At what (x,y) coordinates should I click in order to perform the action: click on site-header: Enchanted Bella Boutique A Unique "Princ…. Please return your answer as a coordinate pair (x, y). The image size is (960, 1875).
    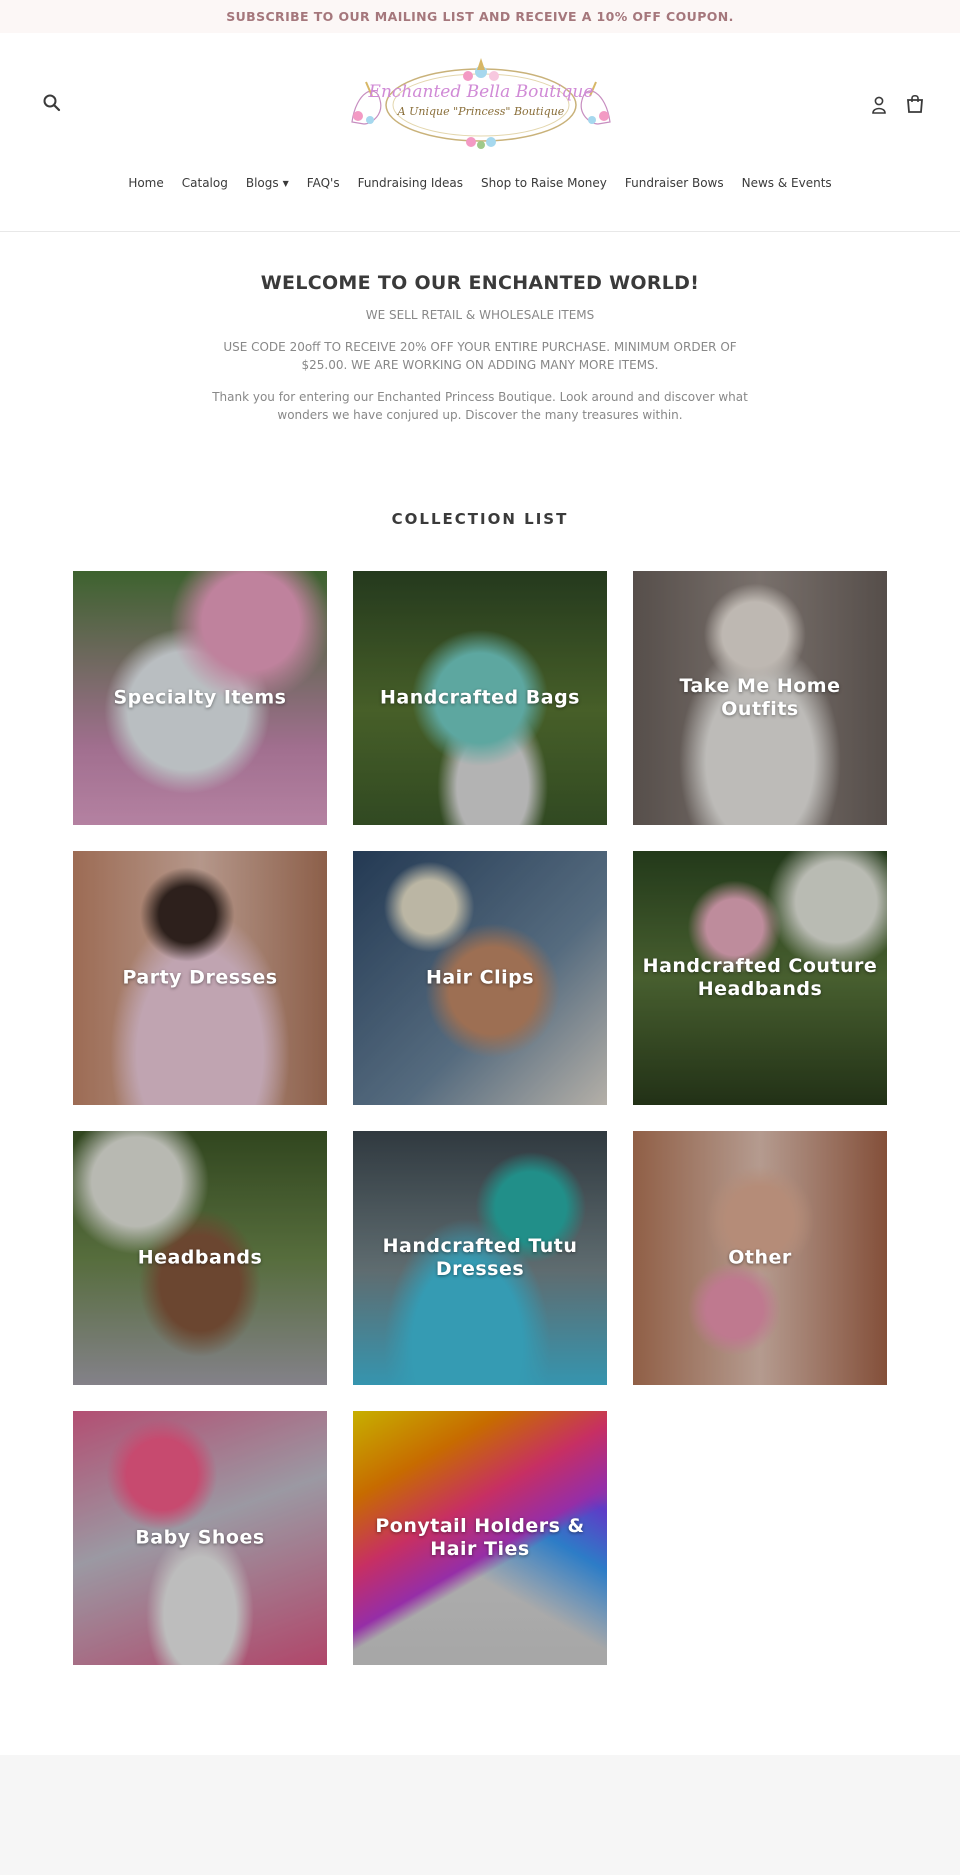
    Looking at the image, I should click on (480, 132).